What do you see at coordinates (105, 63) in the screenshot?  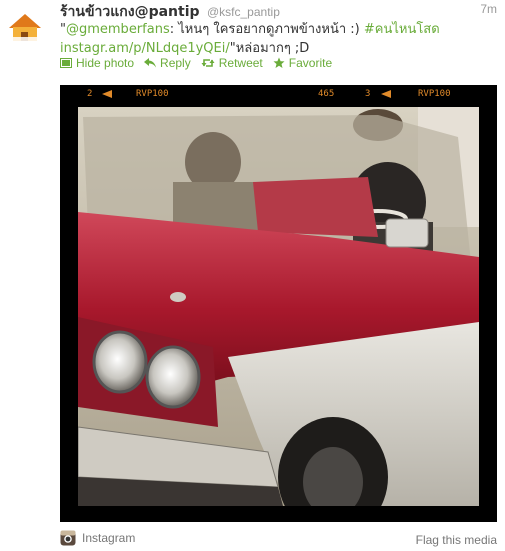 I see `hide-photo-label: Hide photo` at bounding box center [105, 63].